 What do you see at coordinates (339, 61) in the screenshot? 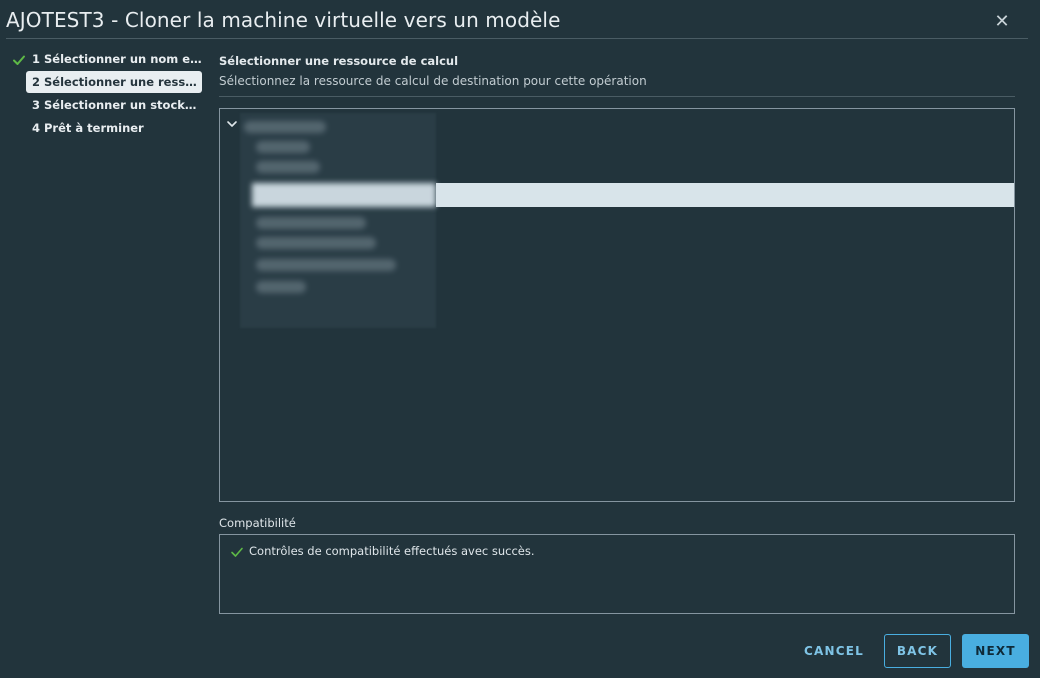
I see `section-title: Sélectionner une ressource de calcul` at bounding box center [339, 61].